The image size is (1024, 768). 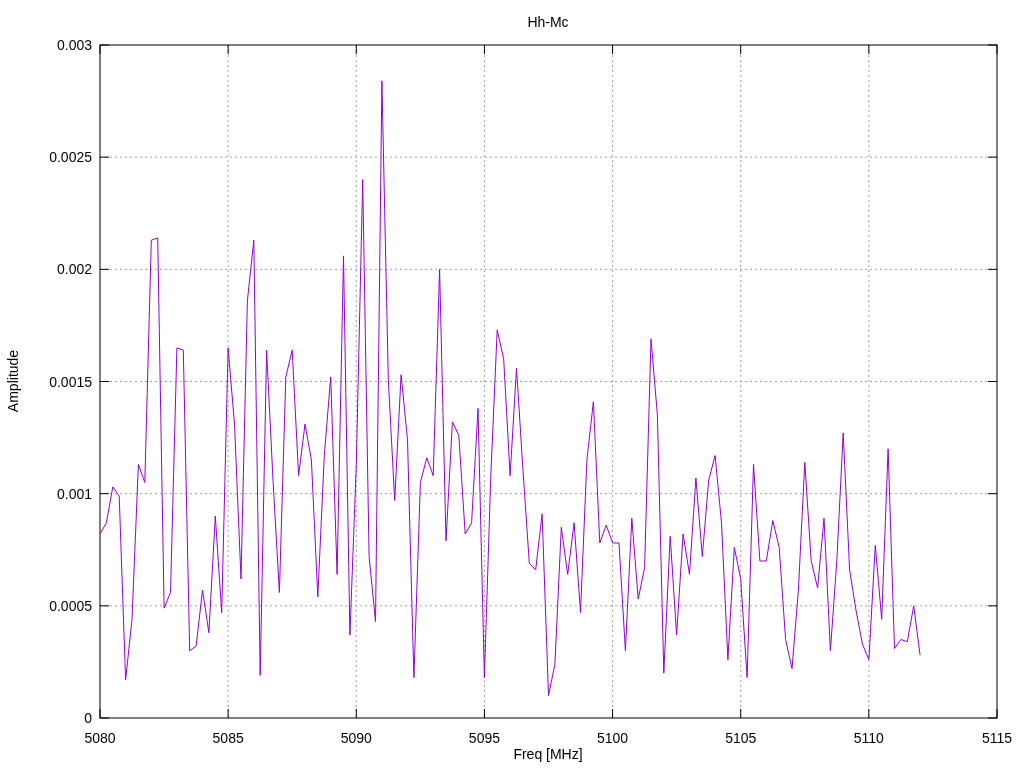 What do you see at coordinates (228, 738) in the screenshot?
I see `x-tick-label: 5085` at bounding box center [228, 738].